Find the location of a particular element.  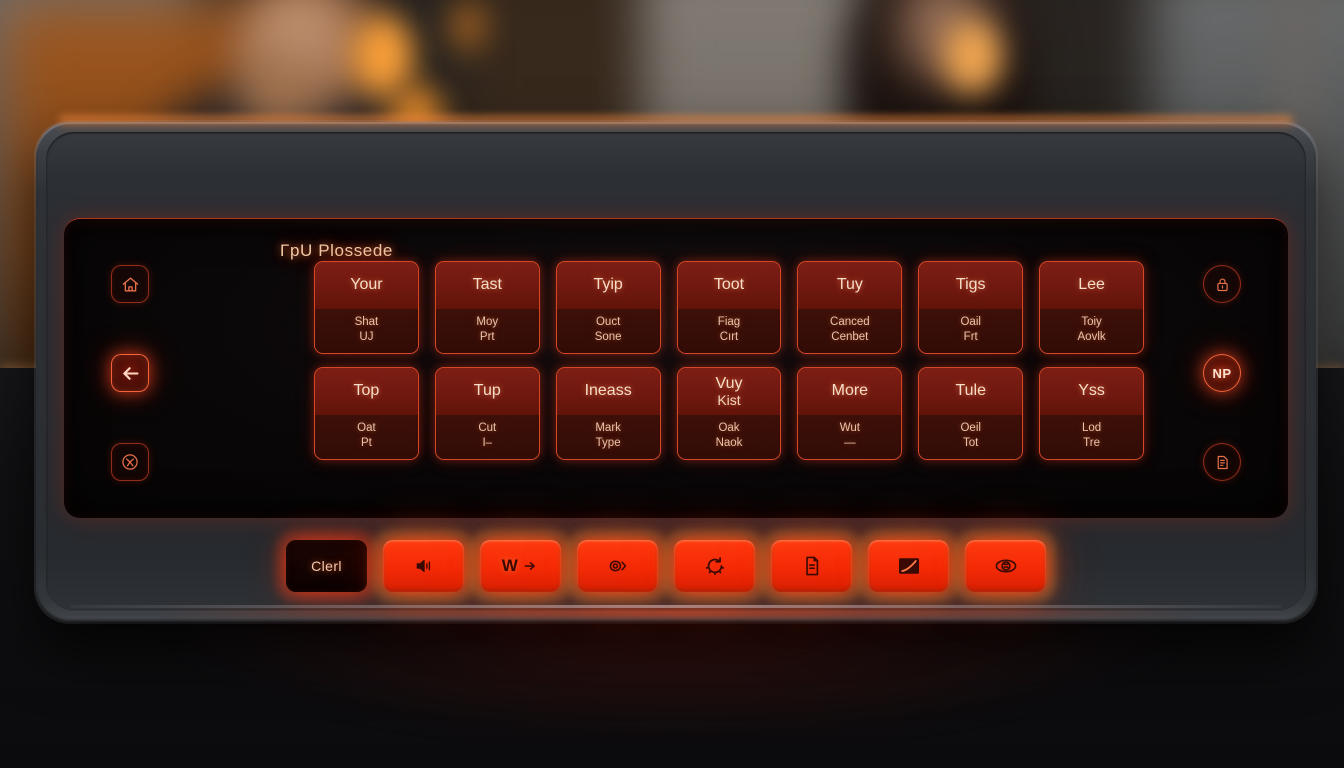

sidebar-item-back is located at coordinates (130, 373).